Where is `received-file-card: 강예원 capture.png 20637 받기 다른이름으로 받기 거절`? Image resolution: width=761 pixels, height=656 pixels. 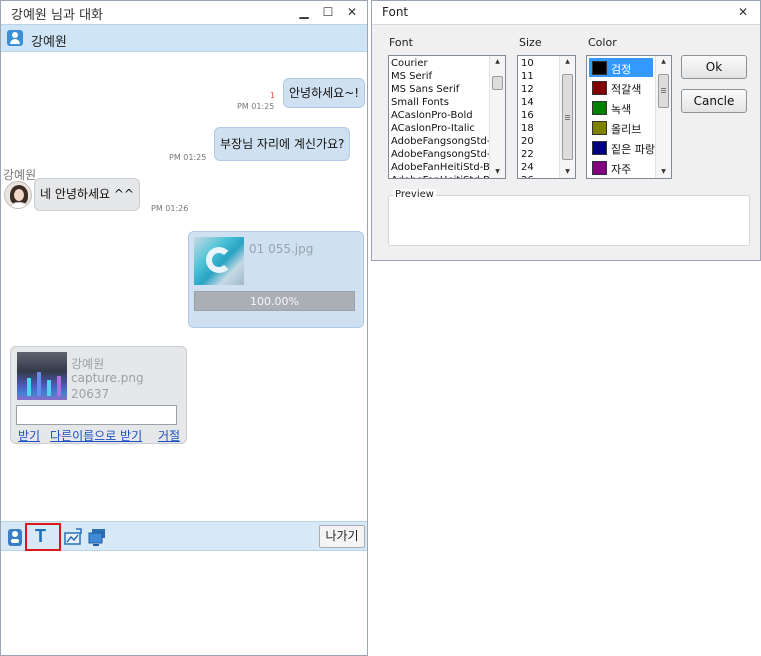
received-file-card: 강예원 capture.png 20637 받기 다른이름으로 받기 거절 is located at coordinates (98, 395).